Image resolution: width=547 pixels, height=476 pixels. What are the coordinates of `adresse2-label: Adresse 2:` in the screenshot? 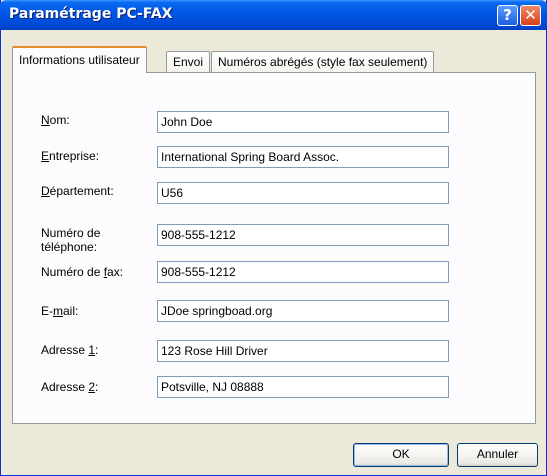 It's located at (70, 387).